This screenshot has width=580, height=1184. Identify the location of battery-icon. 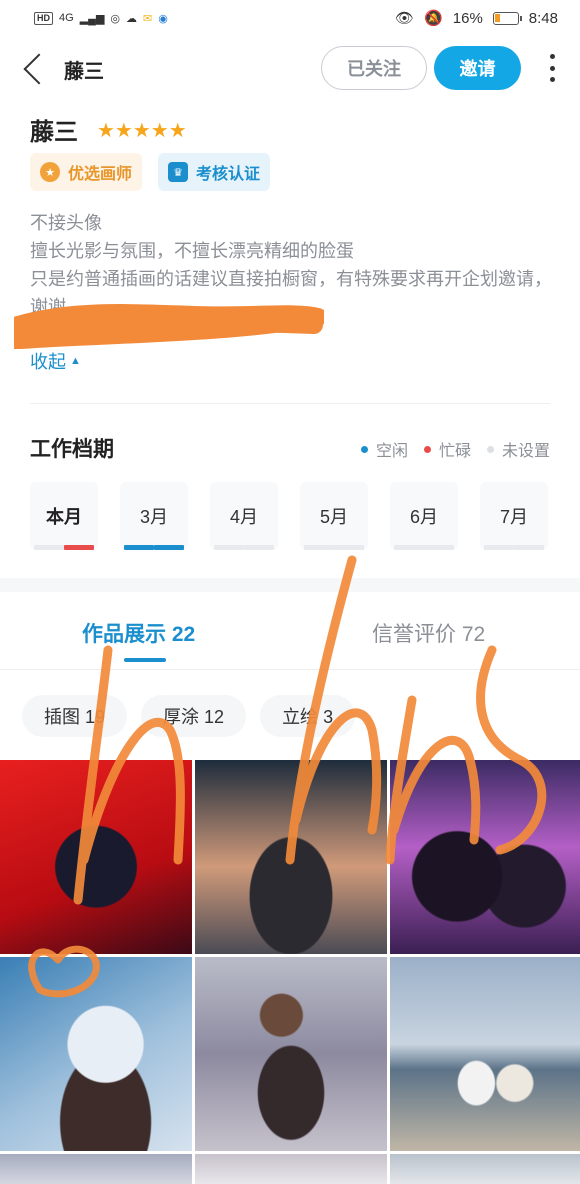
(507, 18).